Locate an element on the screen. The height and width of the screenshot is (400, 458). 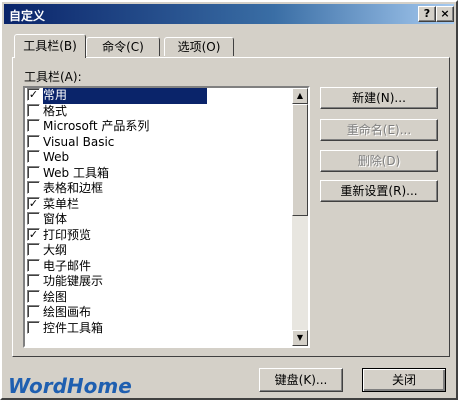
tab-options: 选项(O) is located at coordinates (199, 46).